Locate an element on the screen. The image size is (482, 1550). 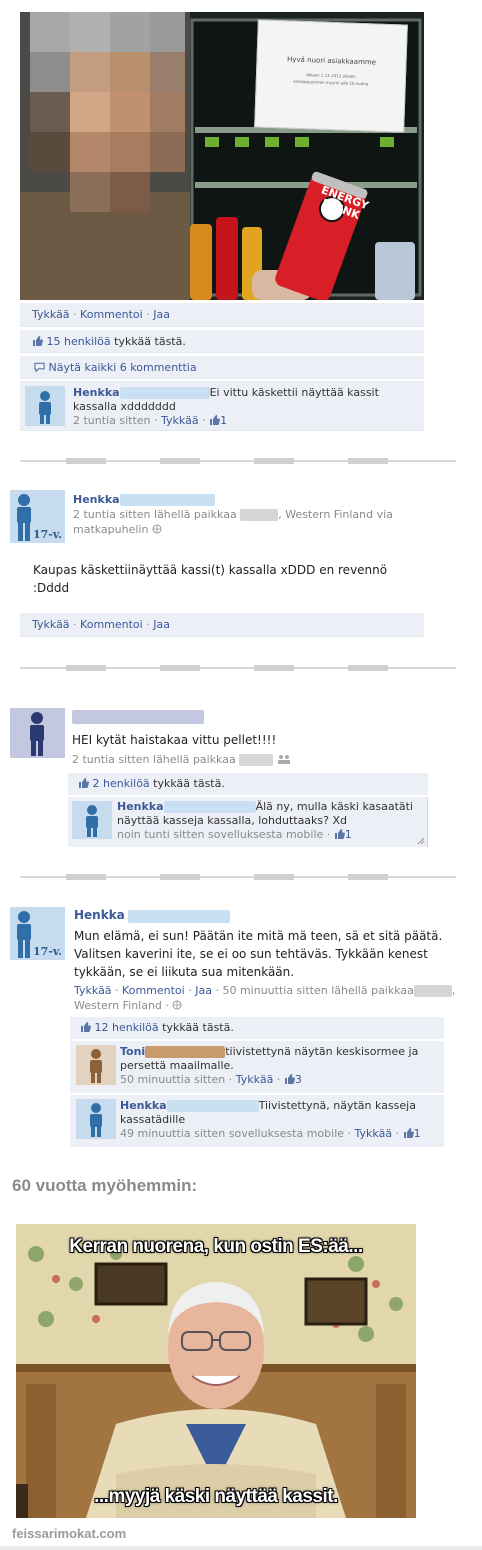
watermark: feissarimokat.com is located at coordinates (69, 1533).